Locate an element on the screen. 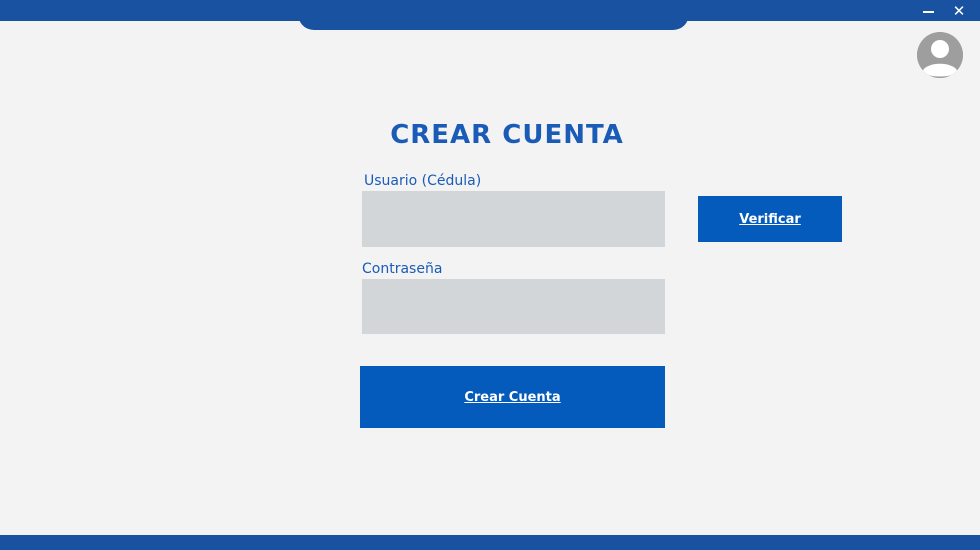 Image resolution: width=980 pixels, height=550 pixels. user-avatar-icon is located at coordinates (940, 55).